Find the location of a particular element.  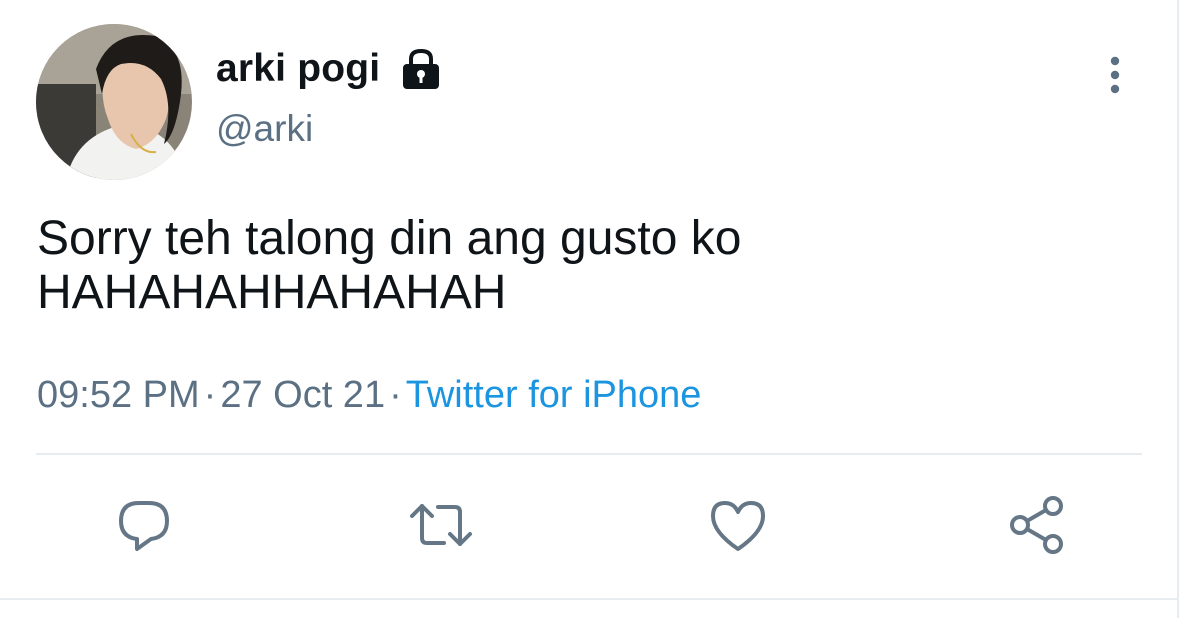

bottom-divider is located at coordinates (589, 599).